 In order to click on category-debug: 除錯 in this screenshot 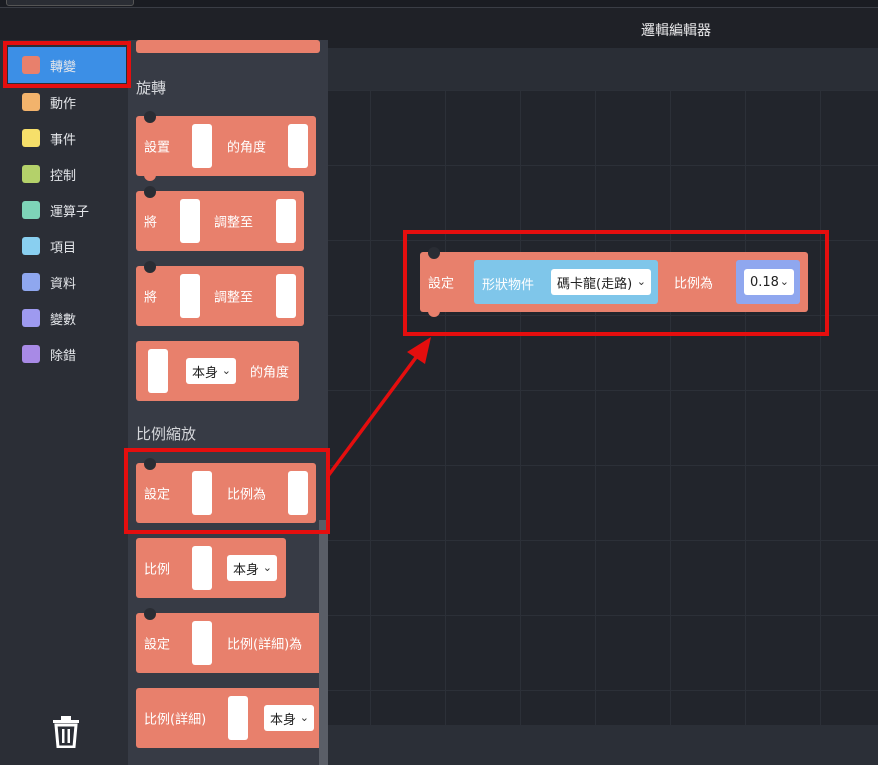, I will do `click(67, 354)`.